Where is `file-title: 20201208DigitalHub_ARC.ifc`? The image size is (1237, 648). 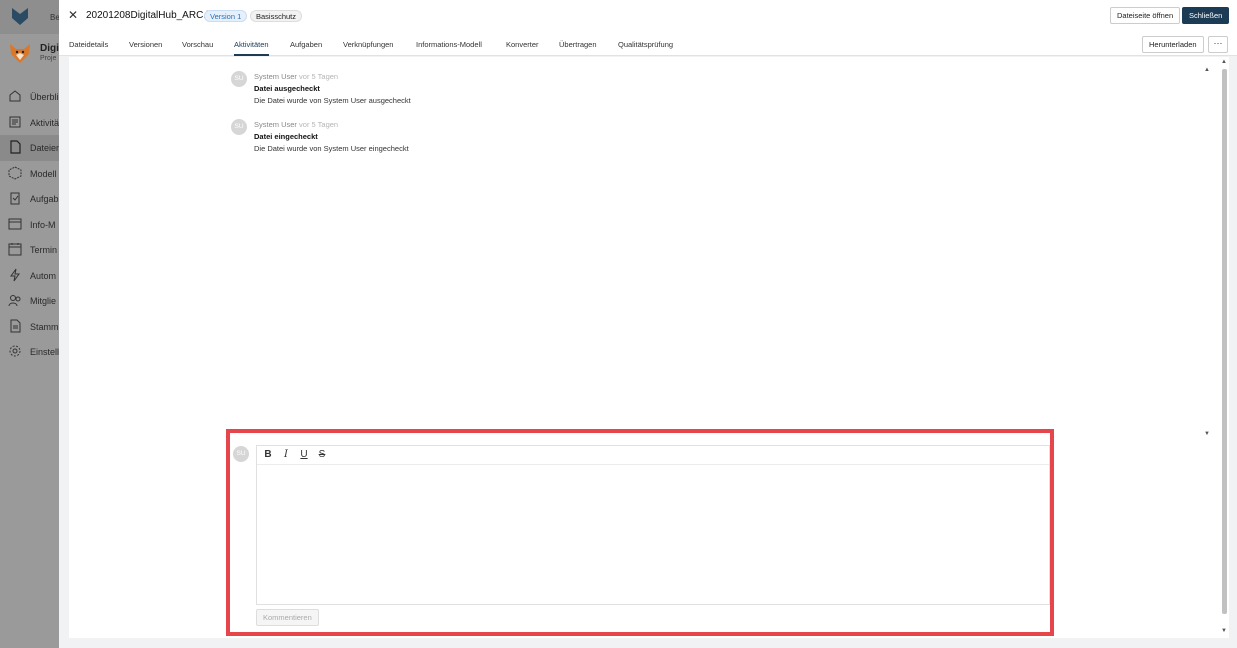 file-title: 20201208DigitalHub_ARC.ifc is located at coordinates (151, 15).